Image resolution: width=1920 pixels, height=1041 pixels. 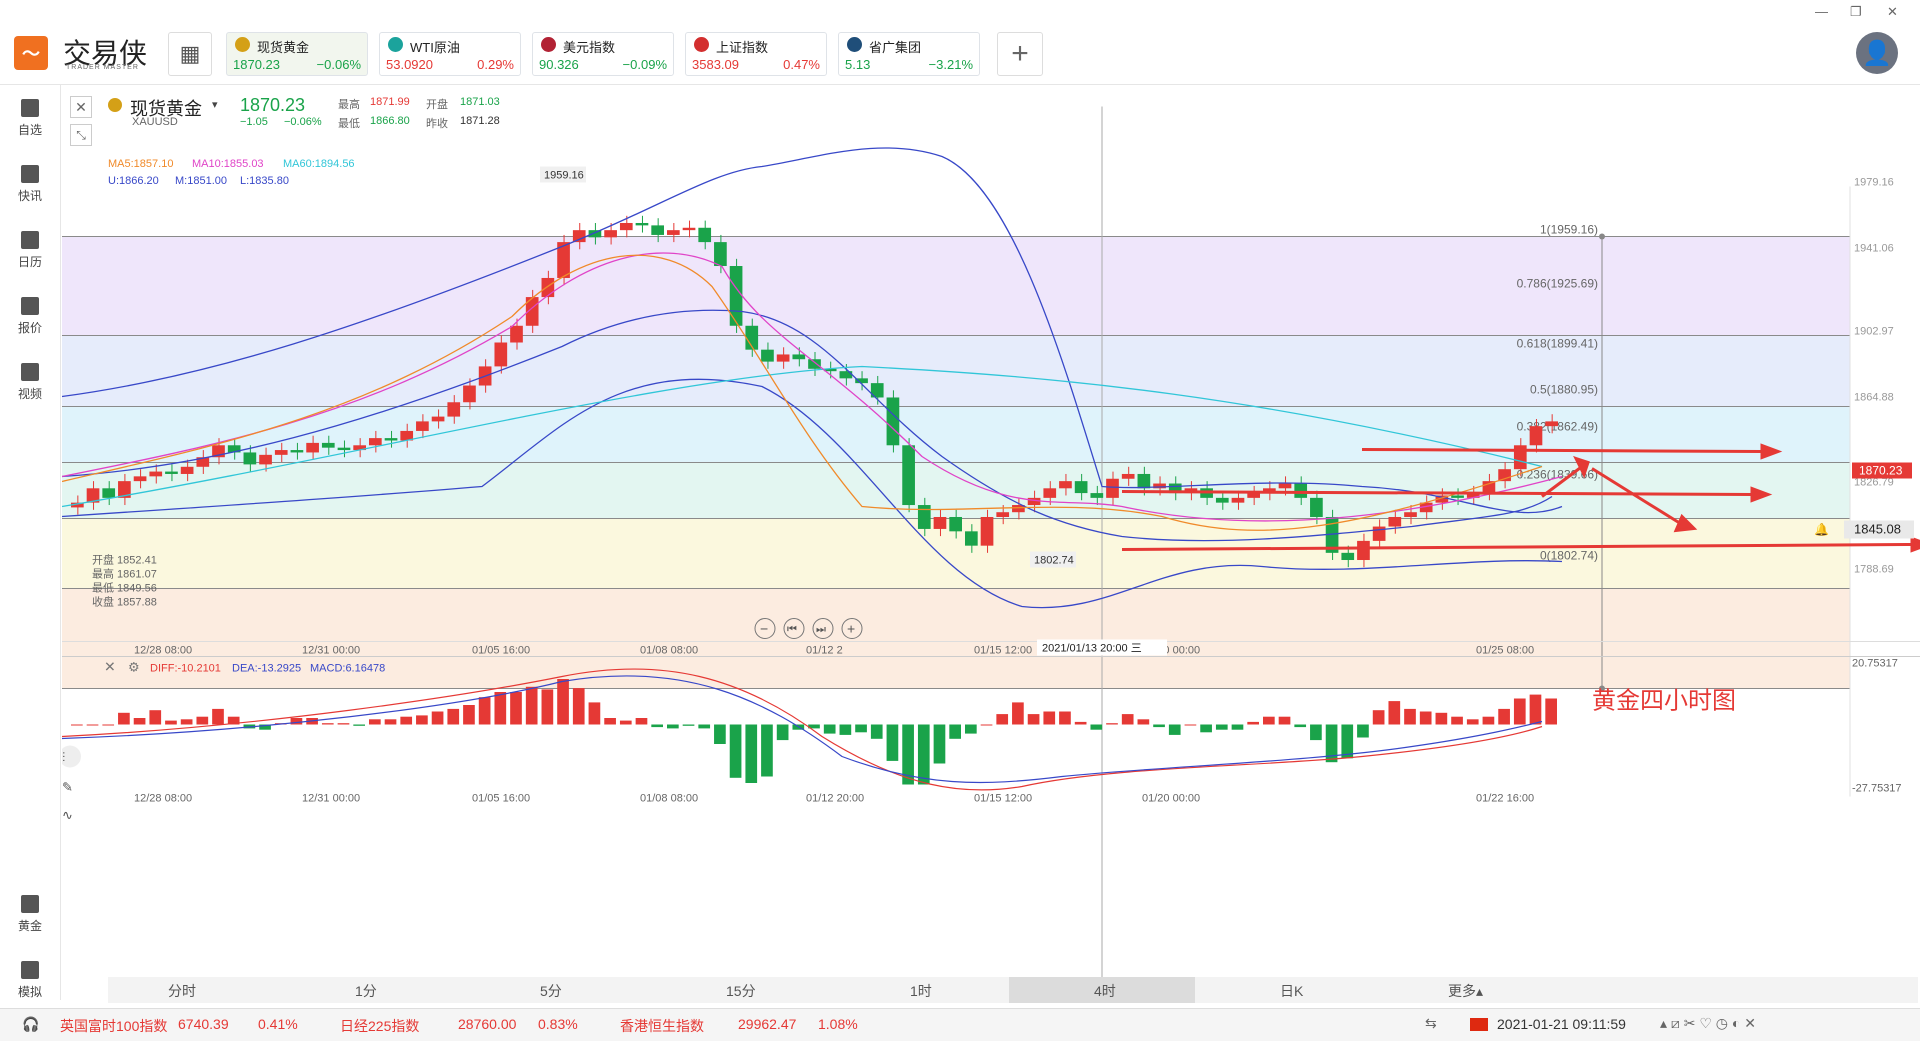 What do you see at coordinates (30, 316) in the screenshot?
I see `sidebar-item: 报价` at bounding box center [30, 316].